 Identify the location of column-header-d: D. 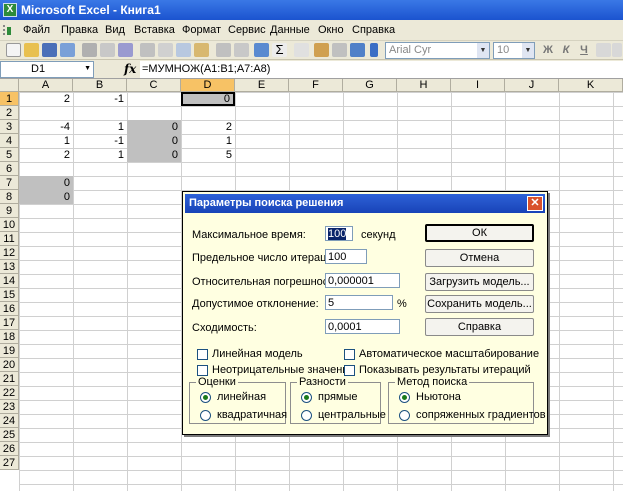
(208, 85).